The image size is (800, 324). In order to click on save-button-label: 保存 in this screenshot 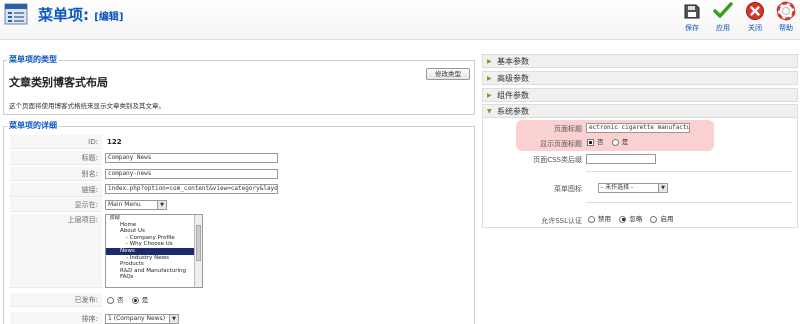, I will do `click(692, 28)`.